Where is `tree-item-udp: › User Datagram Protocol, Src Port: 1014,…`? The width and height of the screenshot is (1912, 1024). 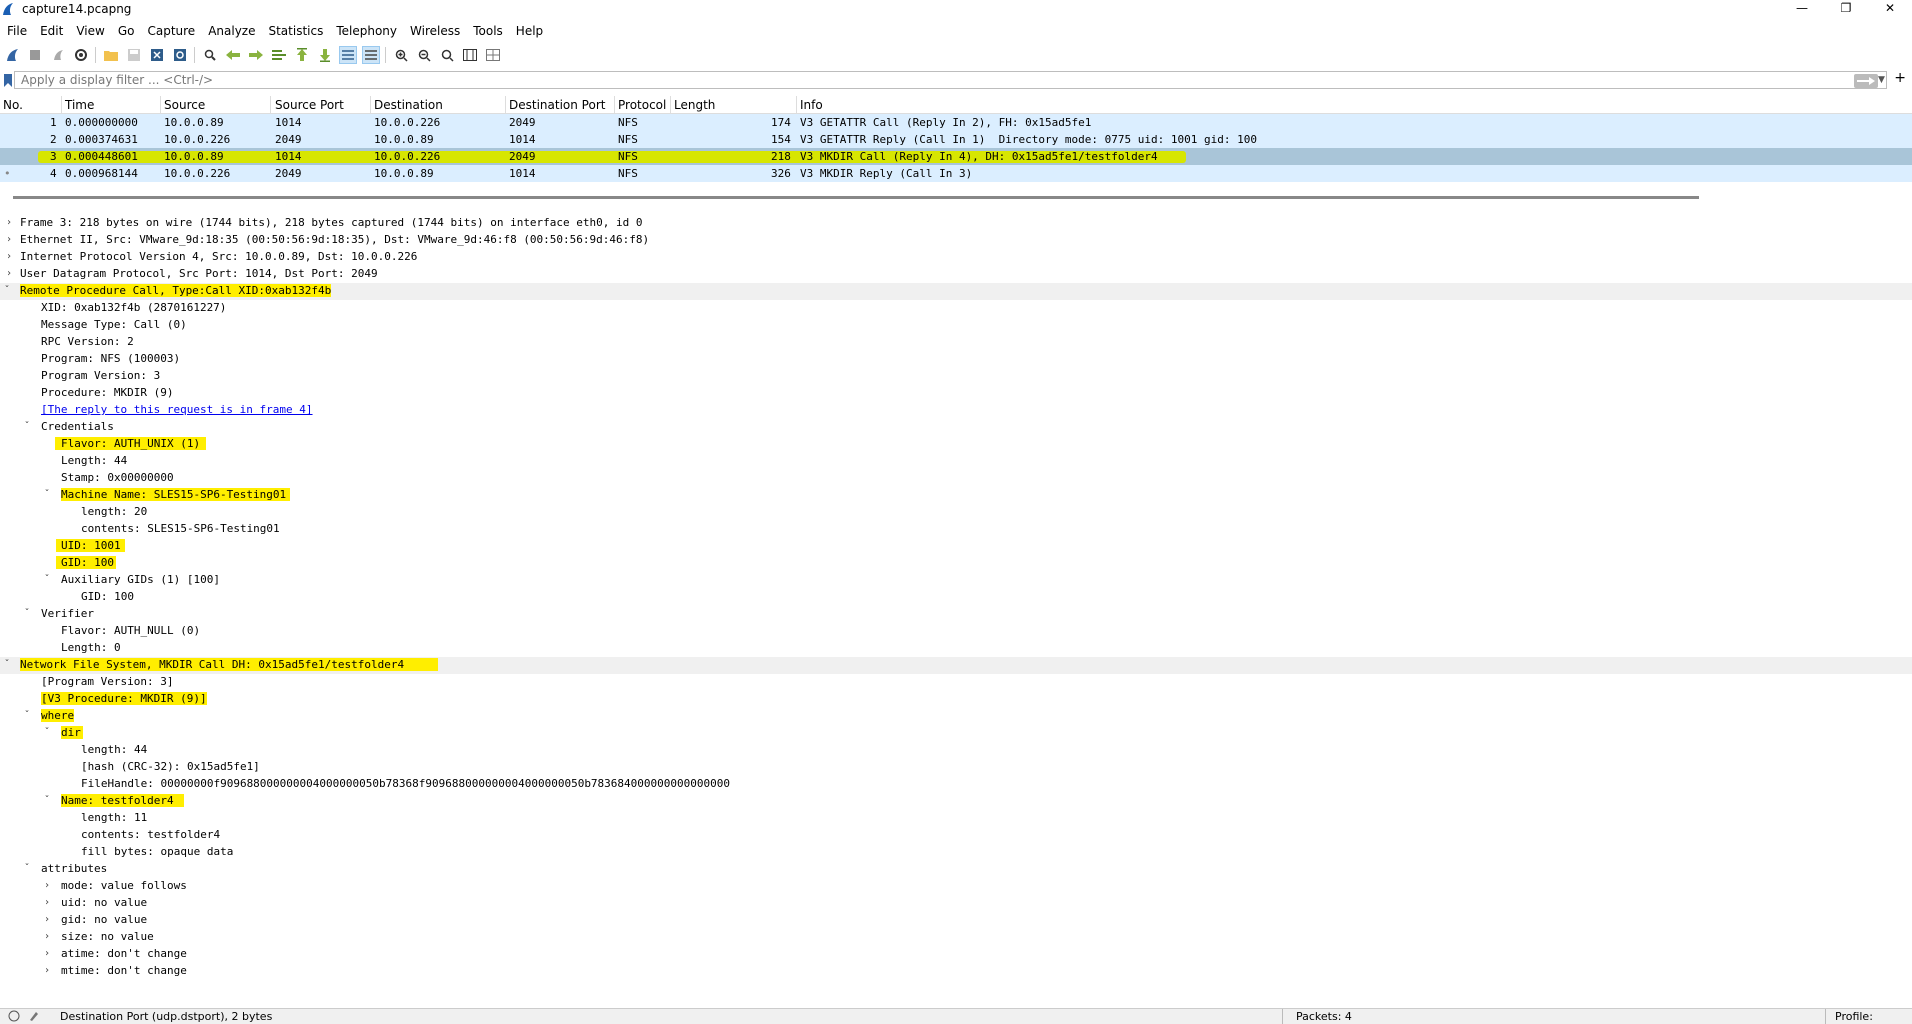
tree-item-udp: › User Datagram Protocol, Src Port: 1014,… is located at coordinates (956, 274).